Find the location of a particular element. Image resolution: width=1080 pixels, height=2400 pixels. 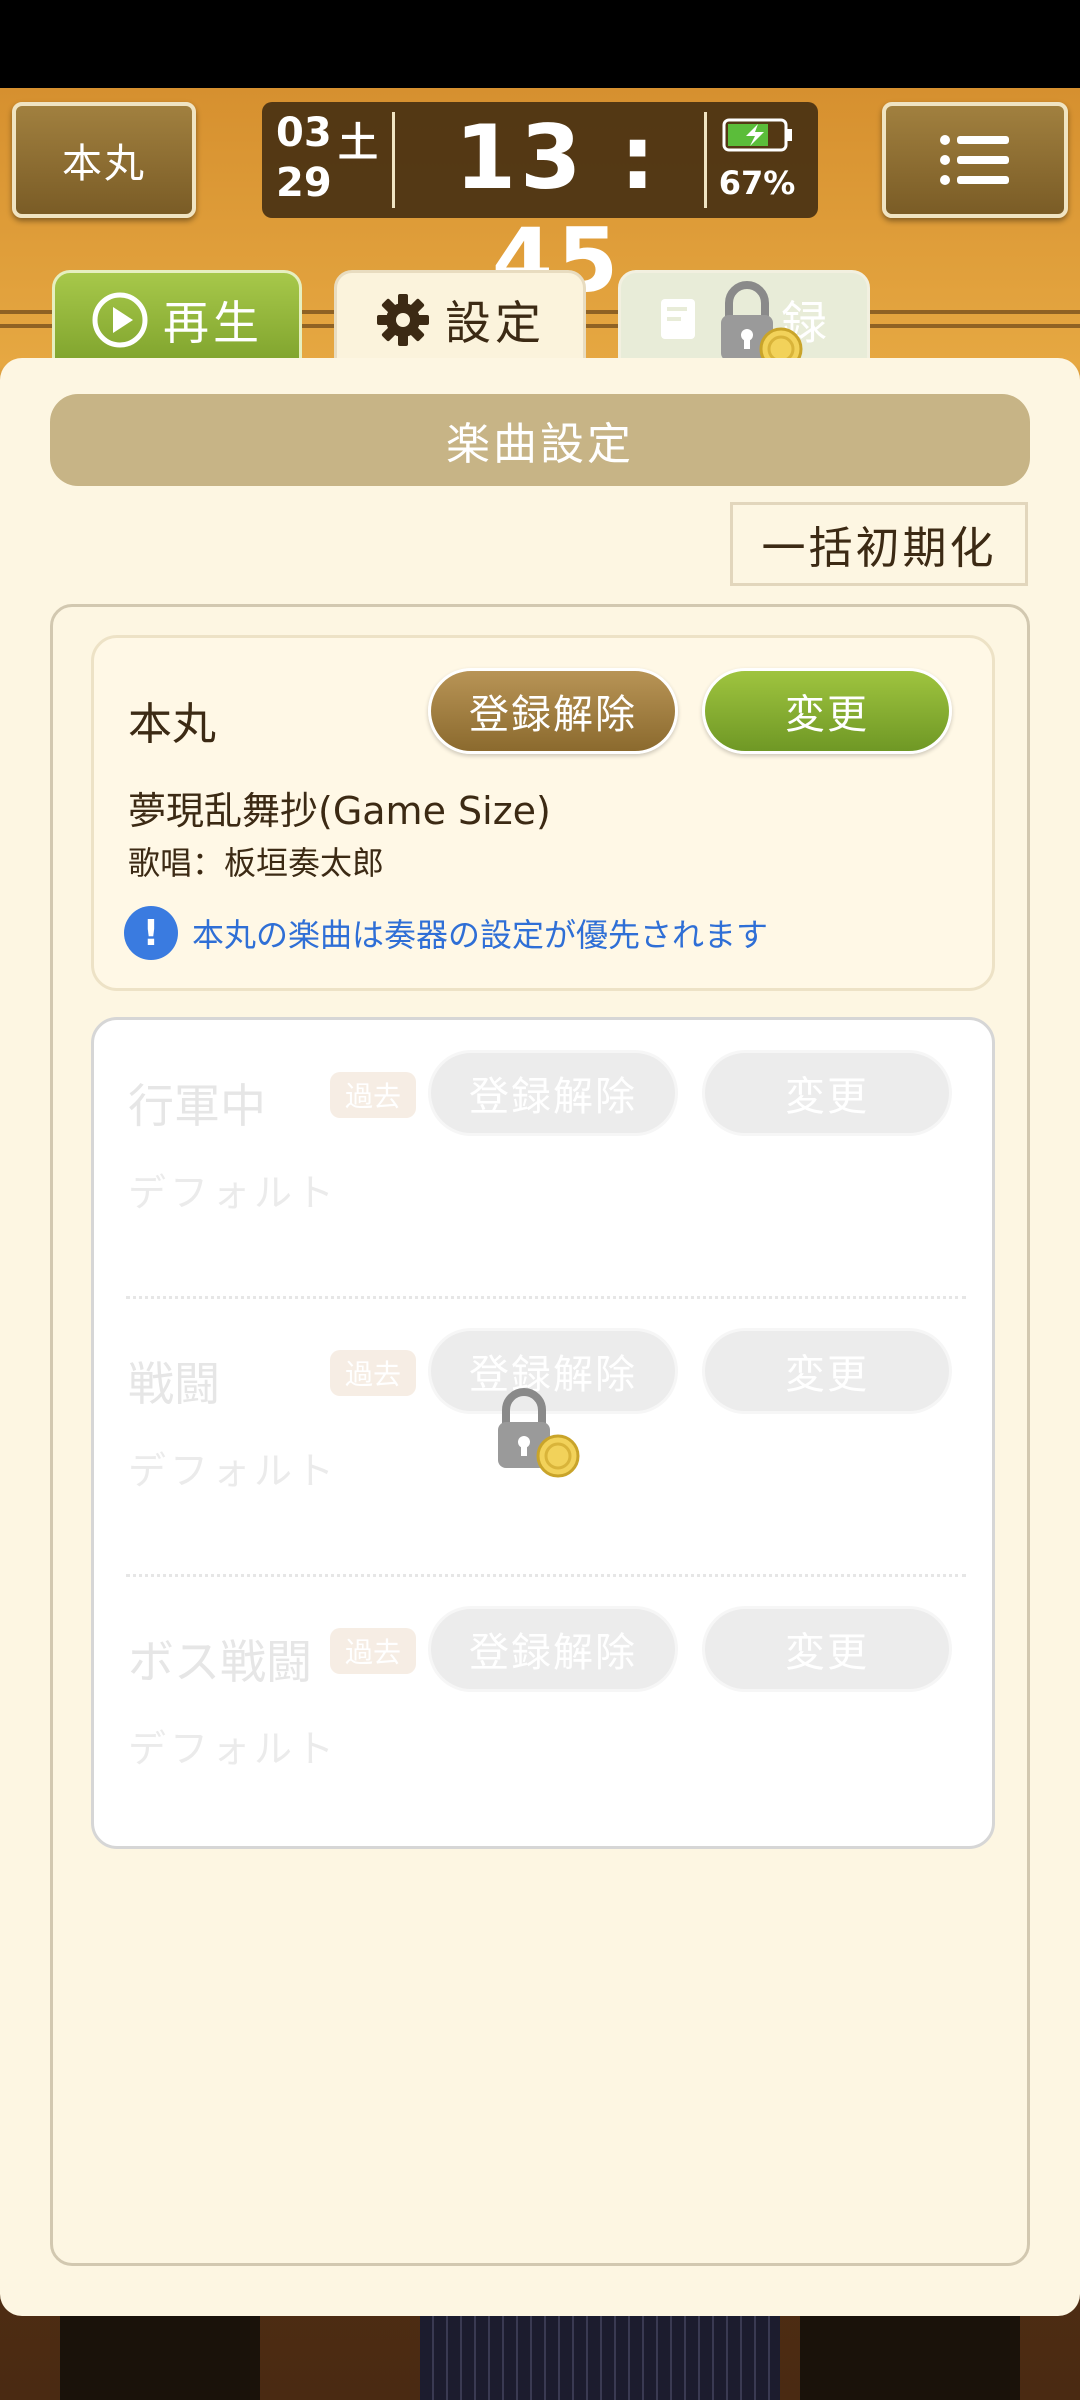

tab-settings-label: 設定 is located at coordinates (495, 323).